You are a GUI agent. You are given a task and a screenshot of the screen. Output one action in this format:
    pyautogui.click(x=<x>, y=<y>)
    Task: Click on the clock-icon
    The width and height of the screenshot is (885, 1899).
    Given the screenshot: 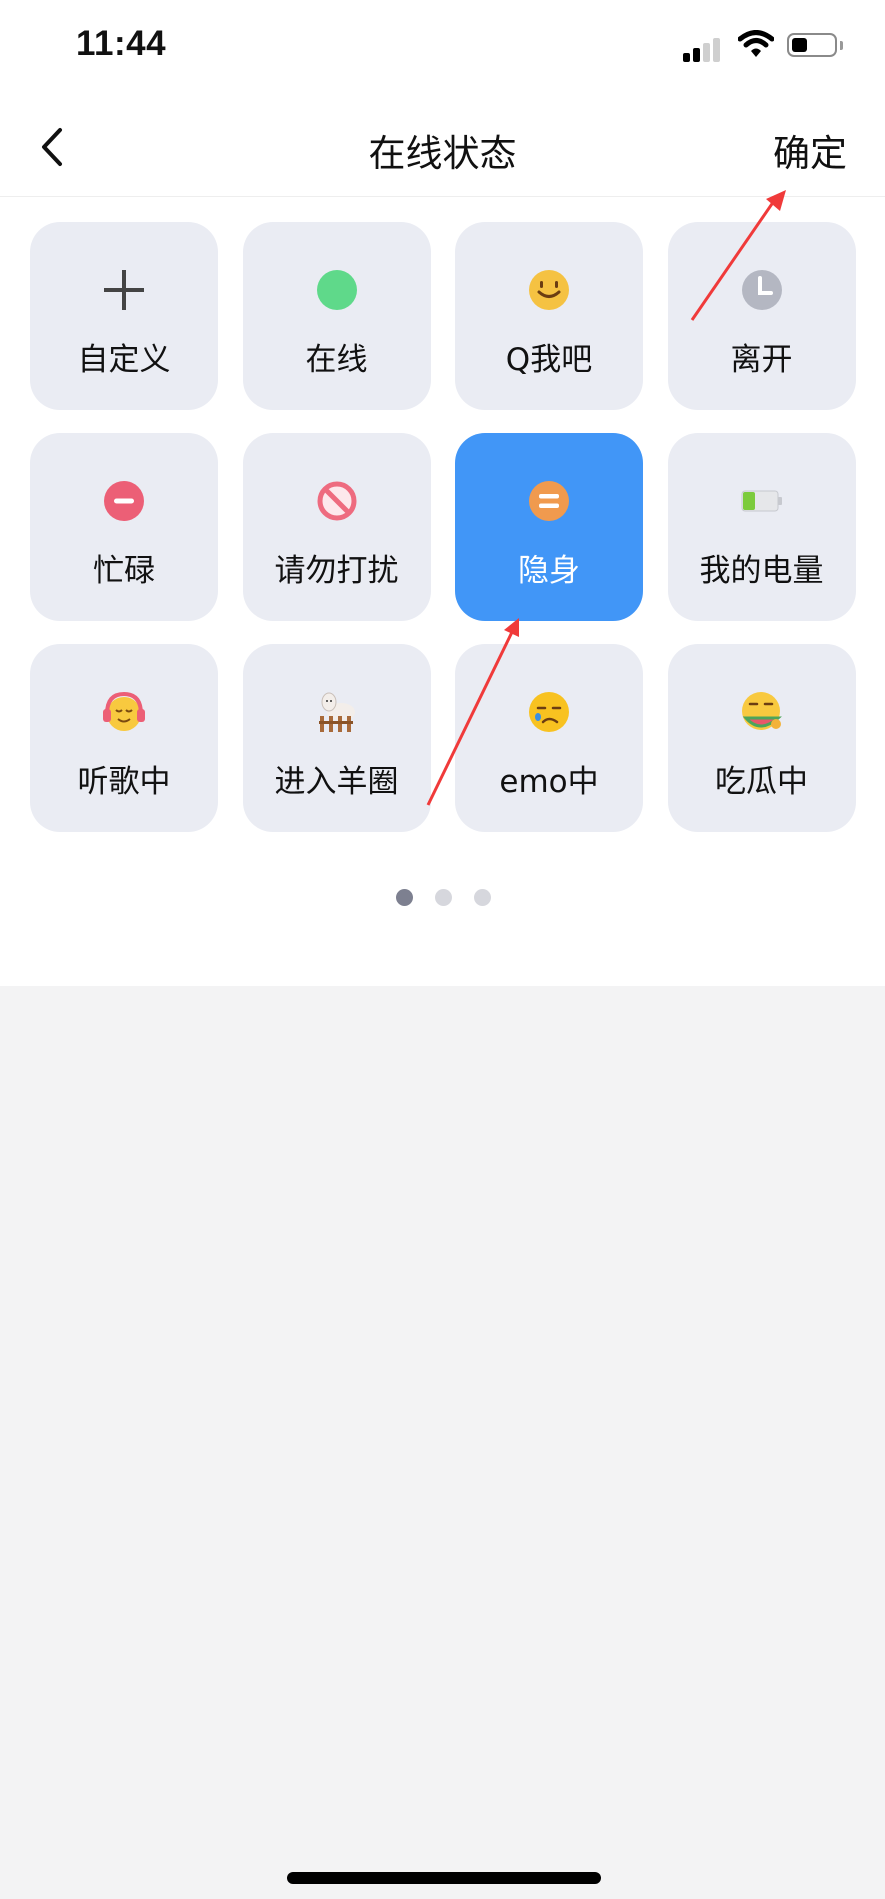 What is the action you would take?
    pyautogui.click(x=761, y=290)
    